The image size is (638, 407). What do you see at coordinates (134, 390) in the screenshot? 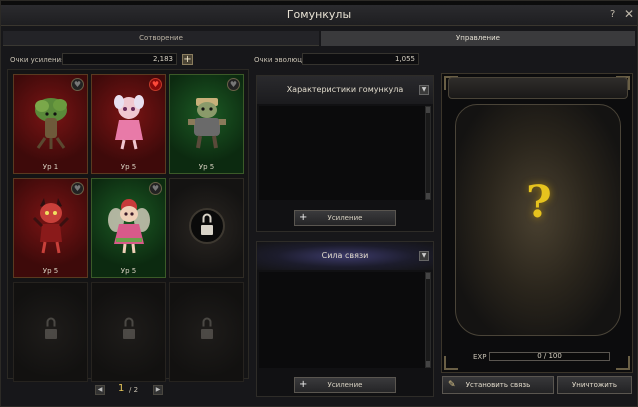
I see `total-pages: / 2` at bounding box center [134, 390].